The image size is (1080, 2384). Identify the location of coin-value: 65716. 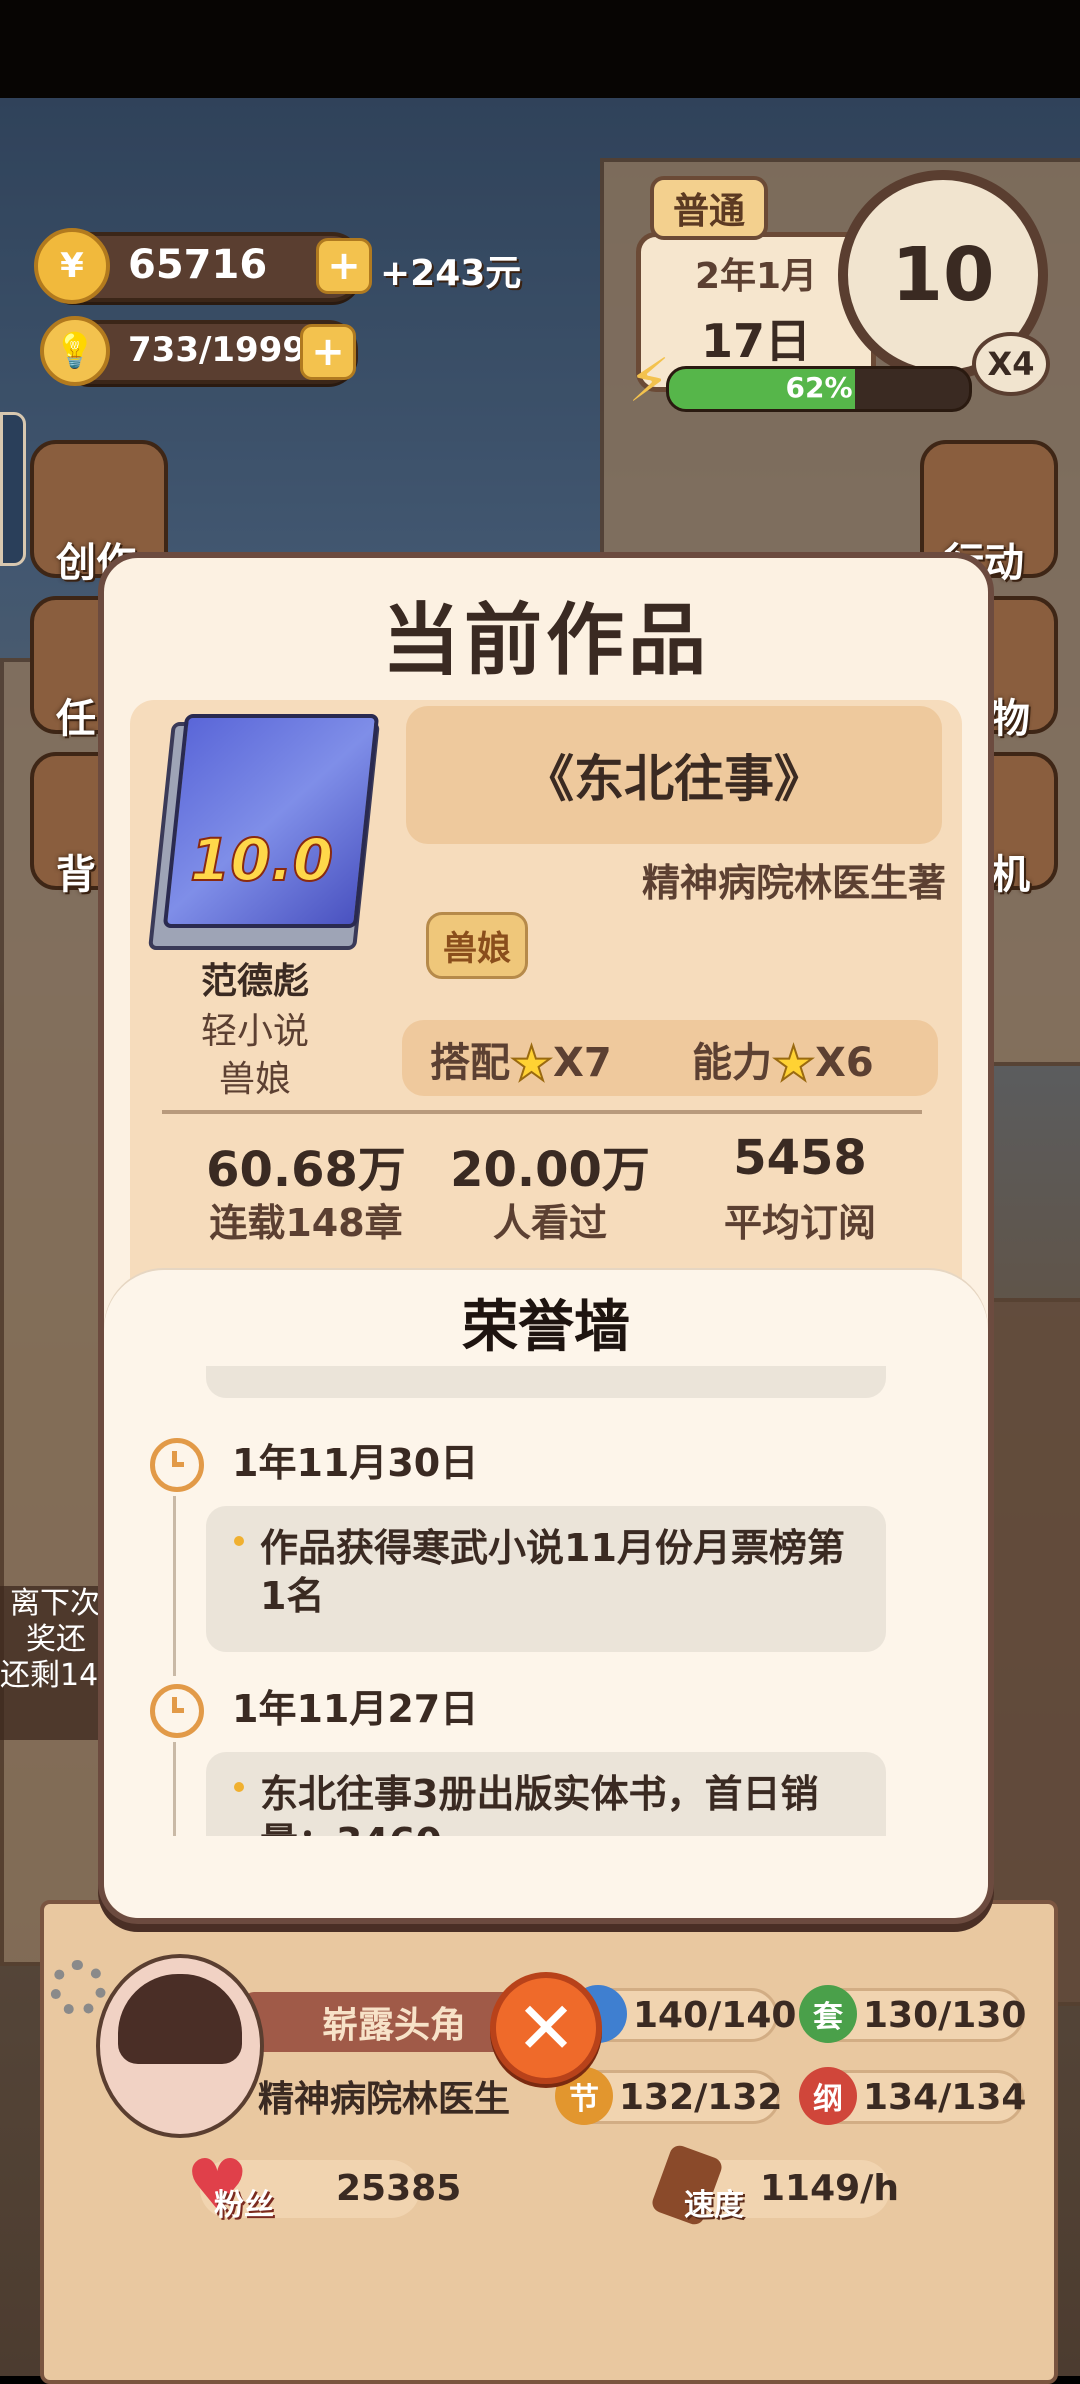
(198, 265).